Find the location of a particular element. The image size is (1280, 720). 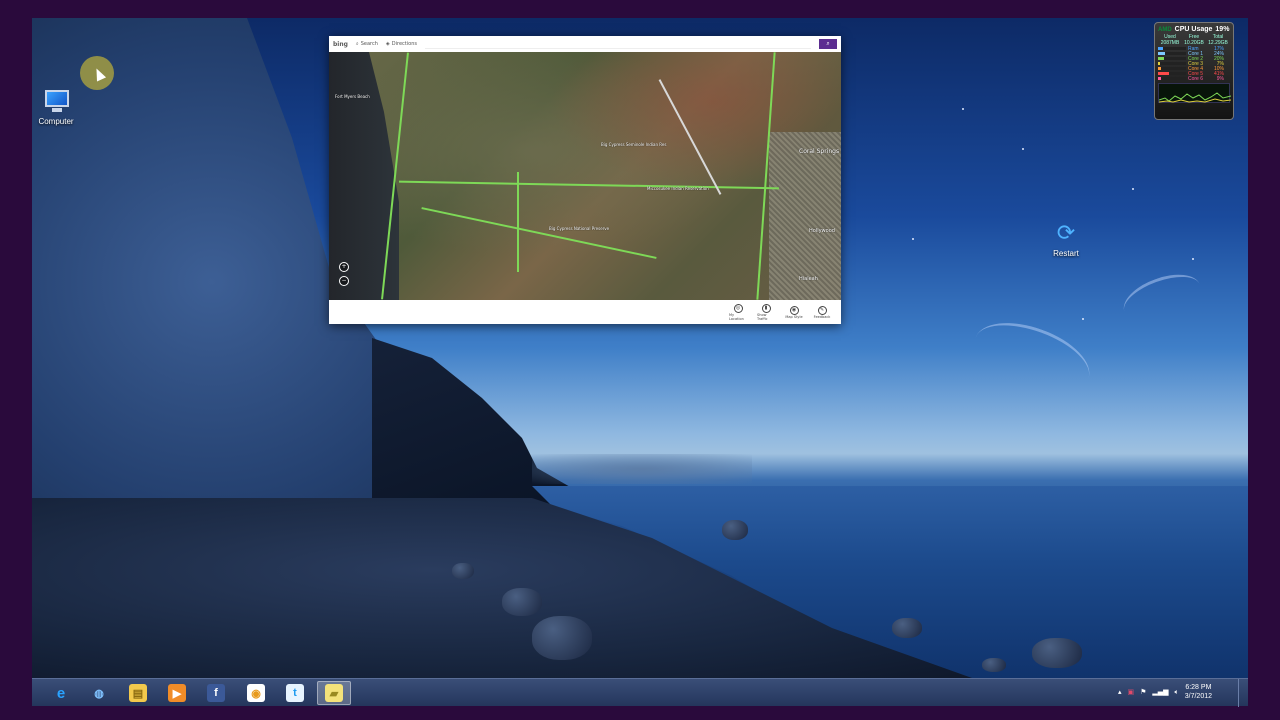

map-label: Hollywood is located at coordinates (822, 231).